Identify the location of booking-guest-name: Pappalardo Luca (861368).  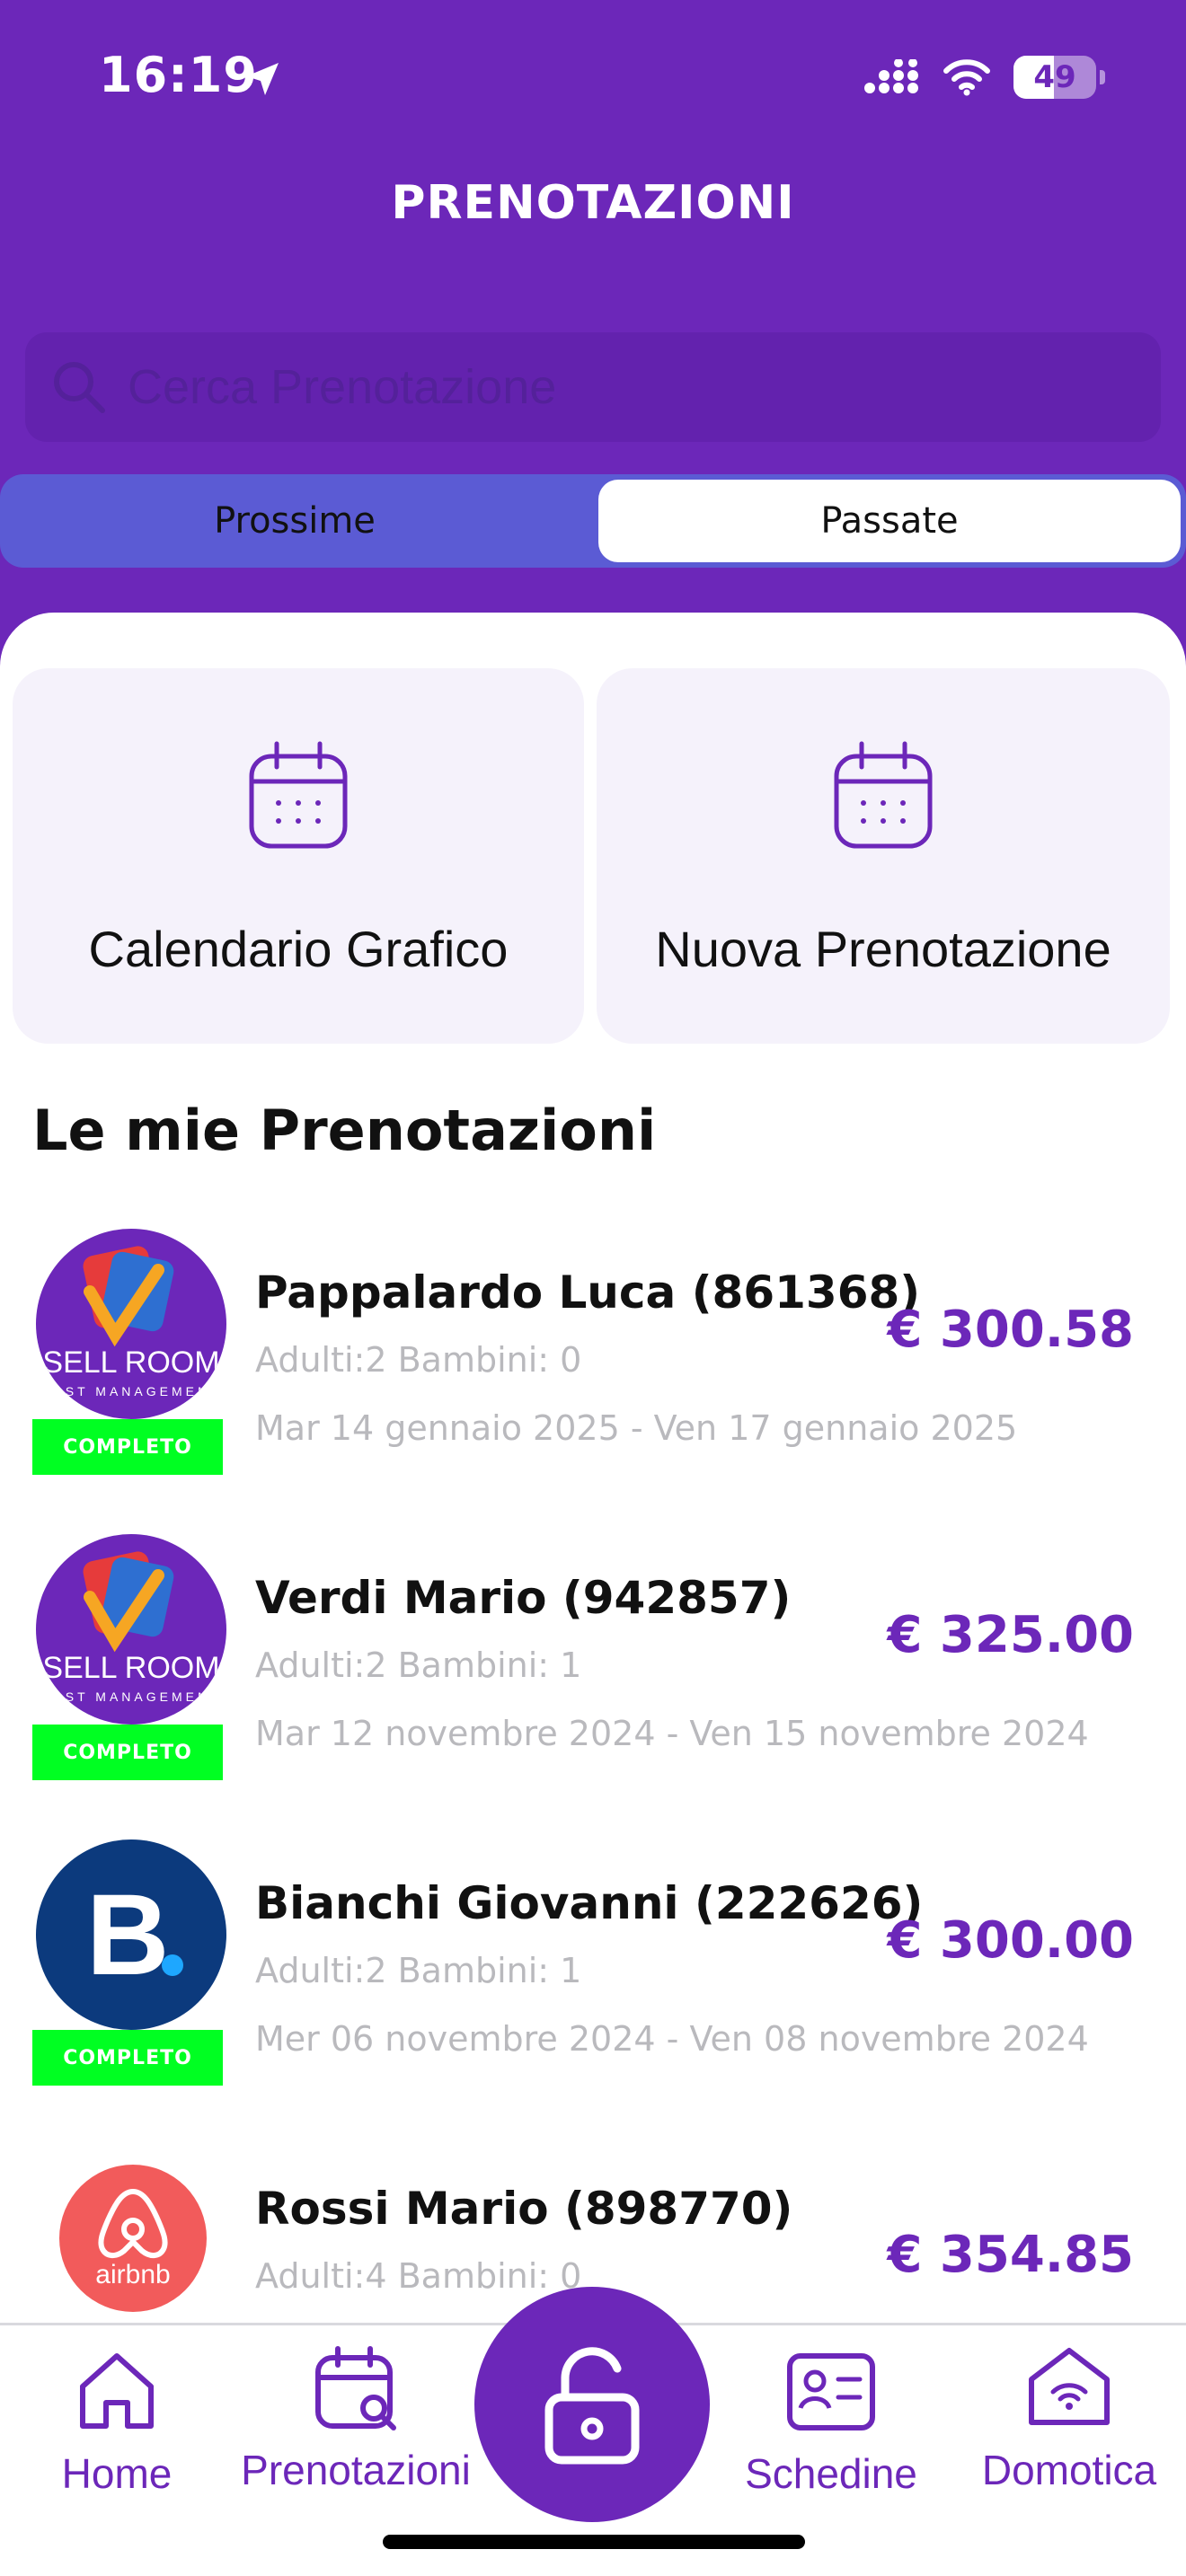
(588, 1292).